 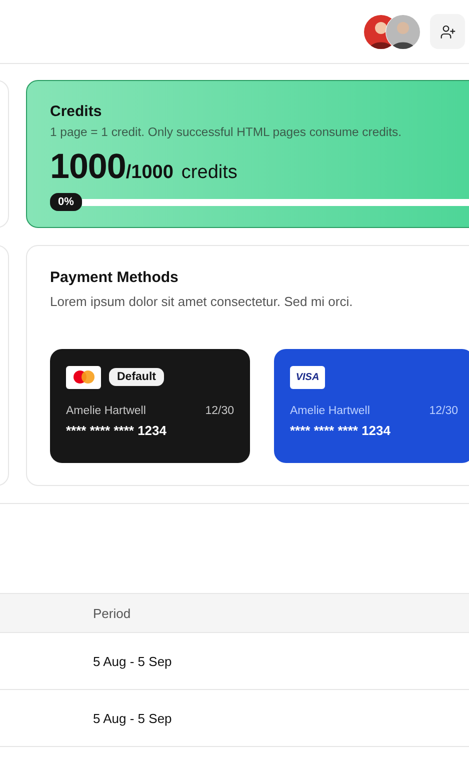 What do you see at coordinates (392, 31) in the screenshot?
I see `avatar-group-drawing` at bounding box center [392, 31].